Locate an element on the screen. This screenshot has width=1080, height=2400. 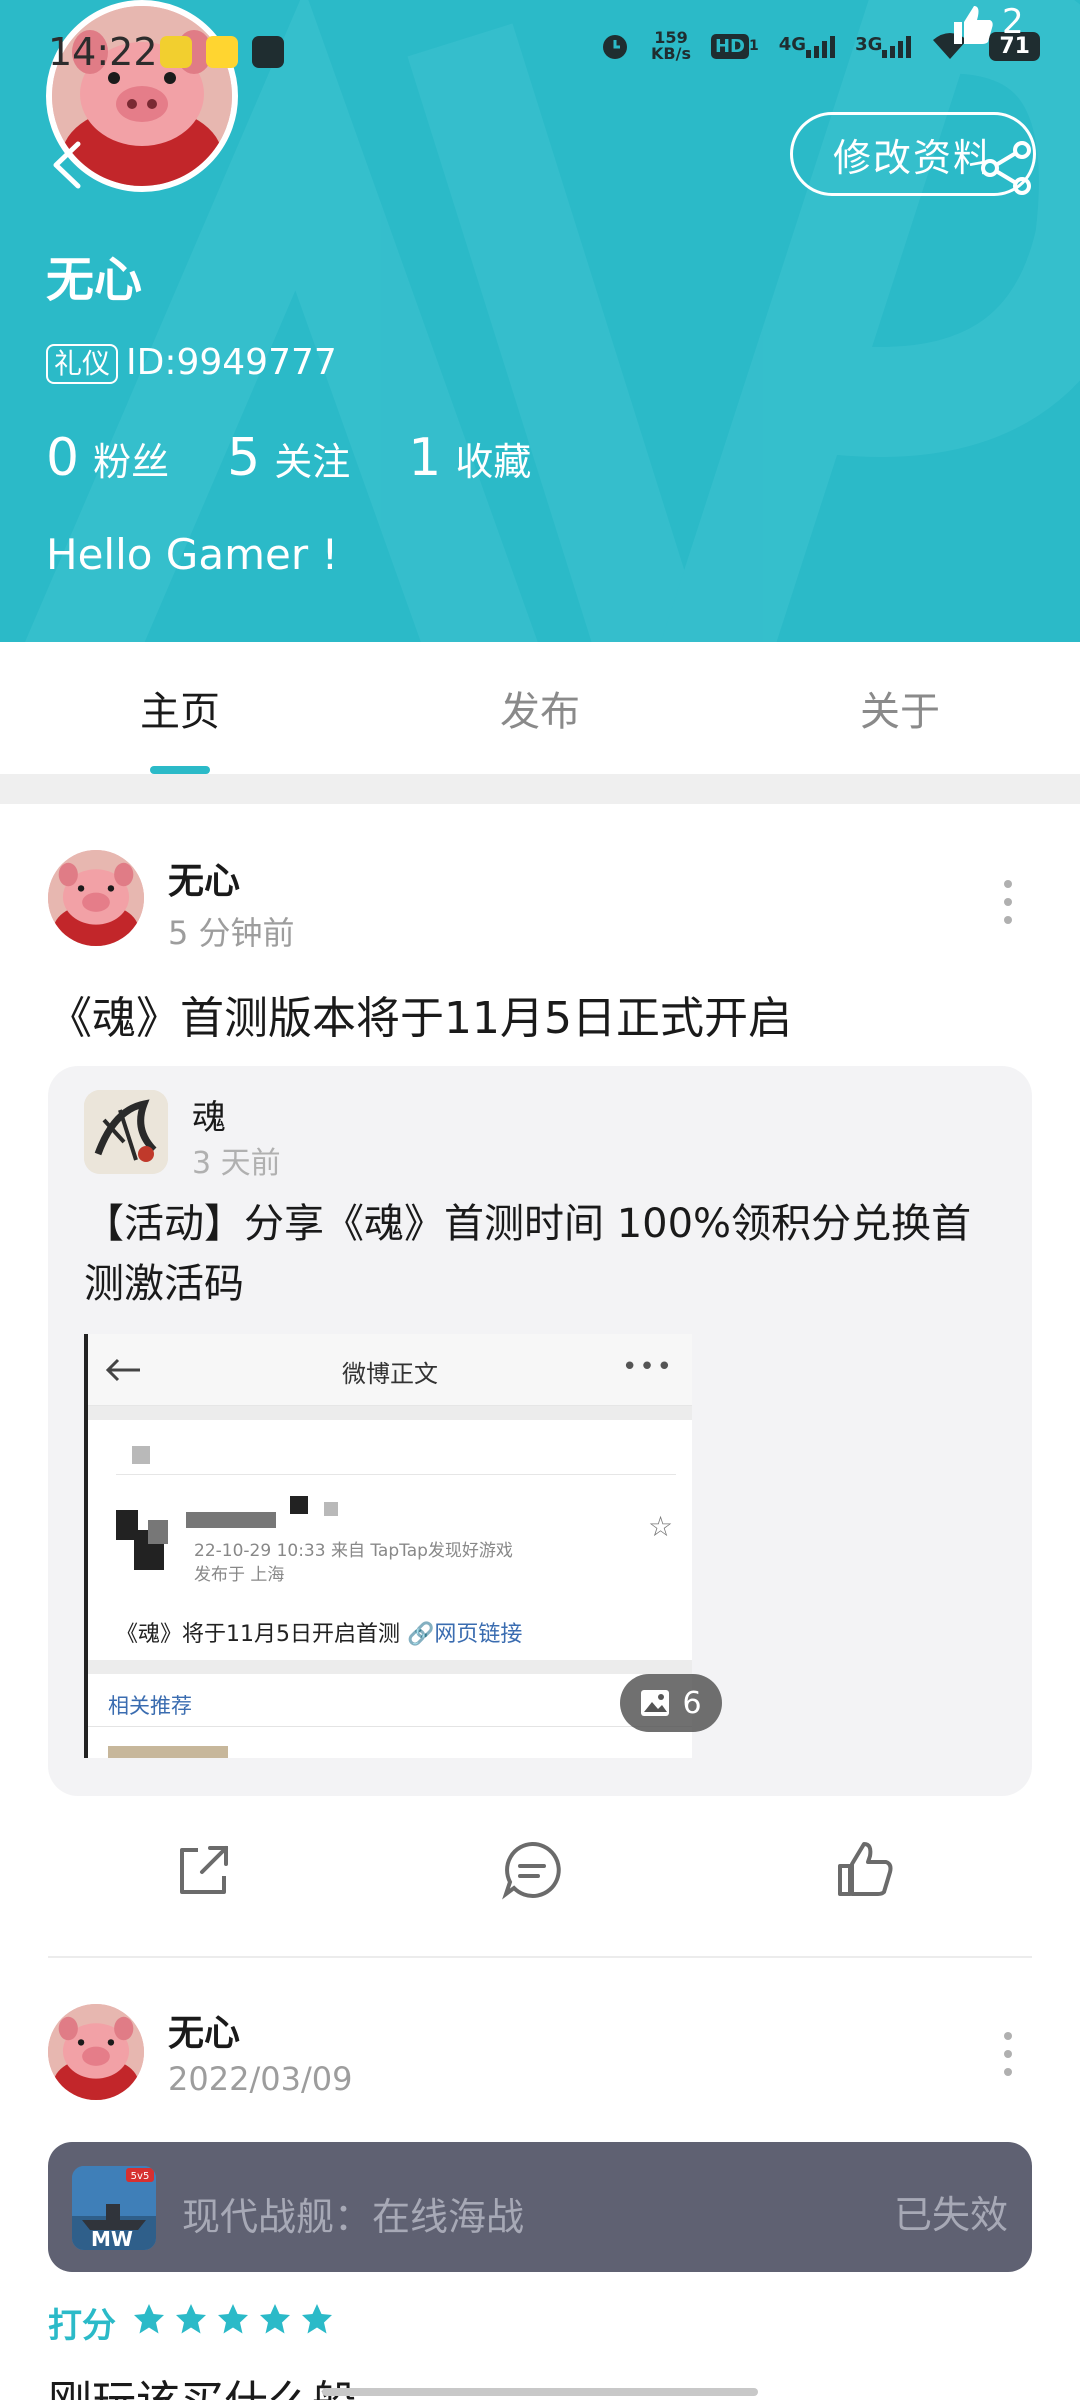
screenshot-meta: 22-10-29 10:33 来自 TapTap发现好游戏 is located at coordinates (353, 1551).